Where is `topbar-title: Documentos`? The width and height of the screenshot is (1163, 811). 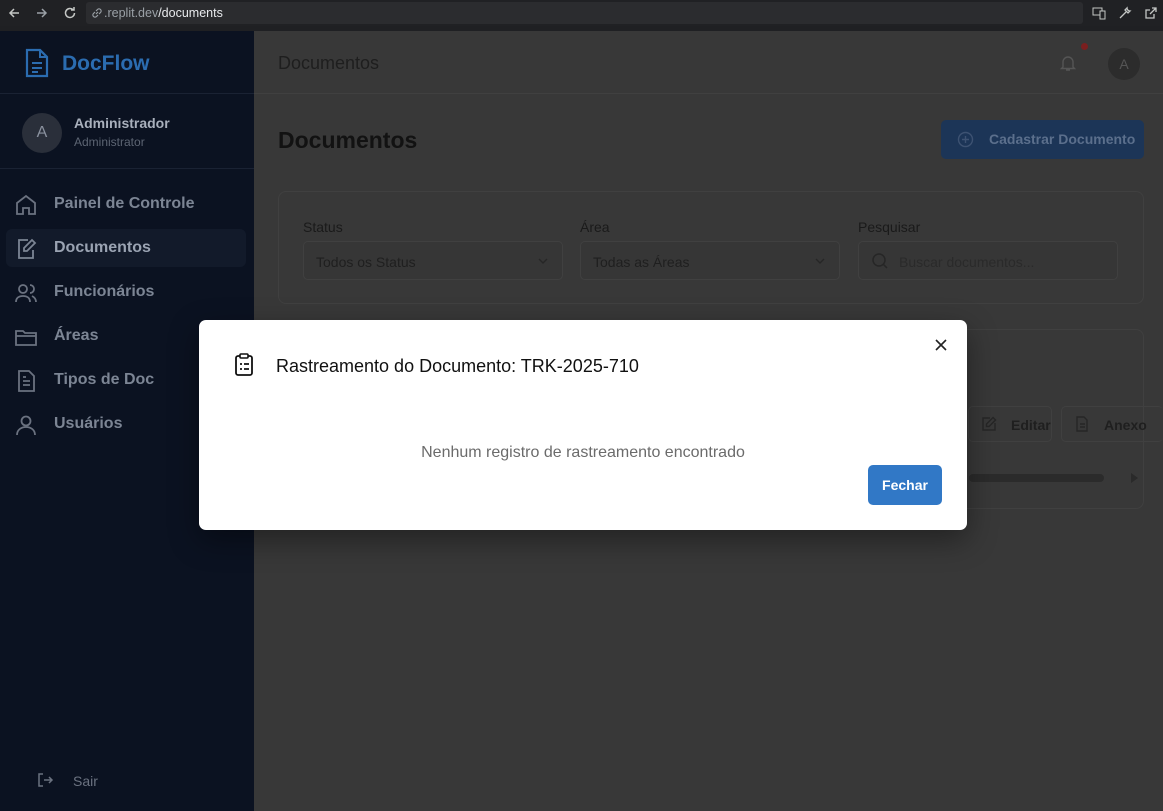
topbar-title: Documentos is located at coordinates (329, 63).